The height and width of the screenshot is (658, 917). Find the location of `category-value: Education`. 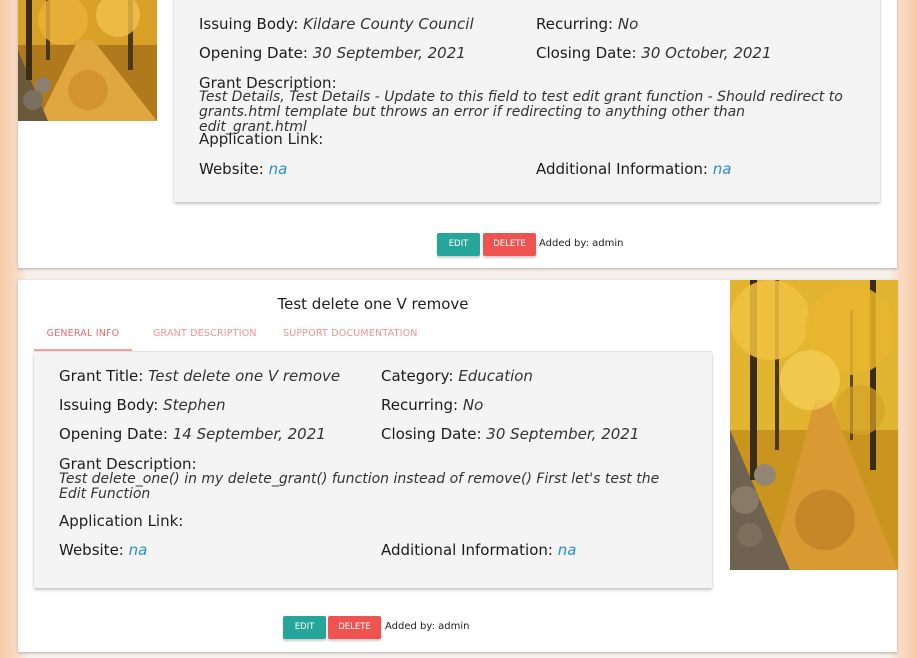

category-value: Education is located at coordinates (495, 376).